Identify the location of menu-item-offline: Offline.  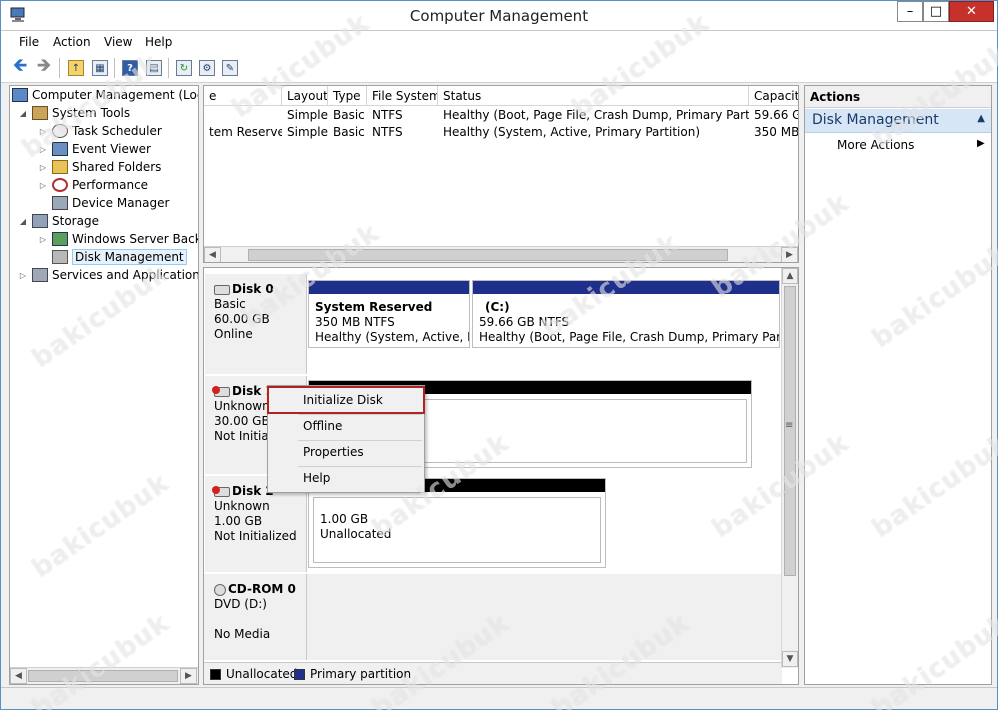
(346, 426).